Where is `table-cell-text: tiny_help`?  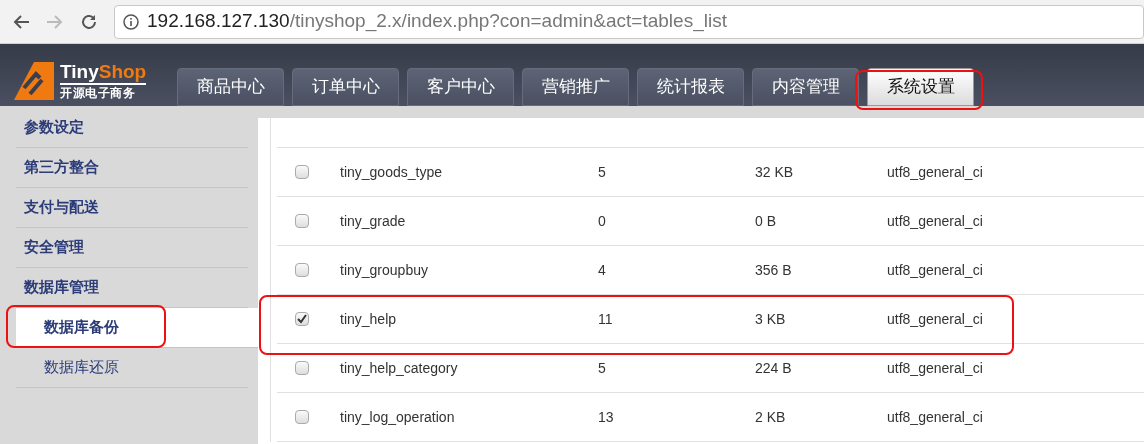
table-cell-text: tiny_help is located at coordinates (369, 319).